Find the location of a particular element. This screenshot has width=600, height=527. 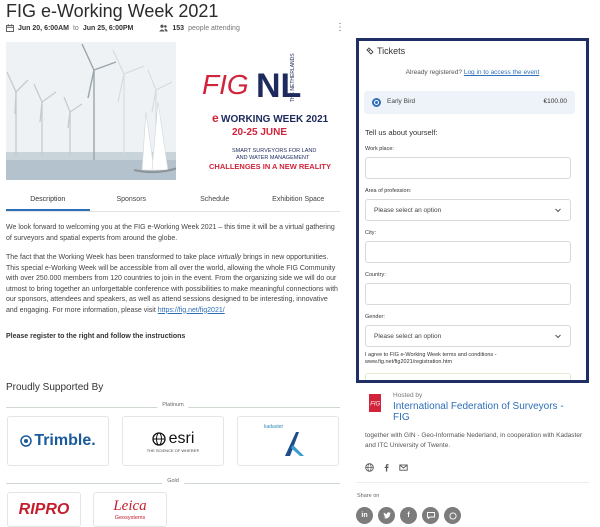

ripro-wordmark: RIPRO is located at coordinates (44, 509).